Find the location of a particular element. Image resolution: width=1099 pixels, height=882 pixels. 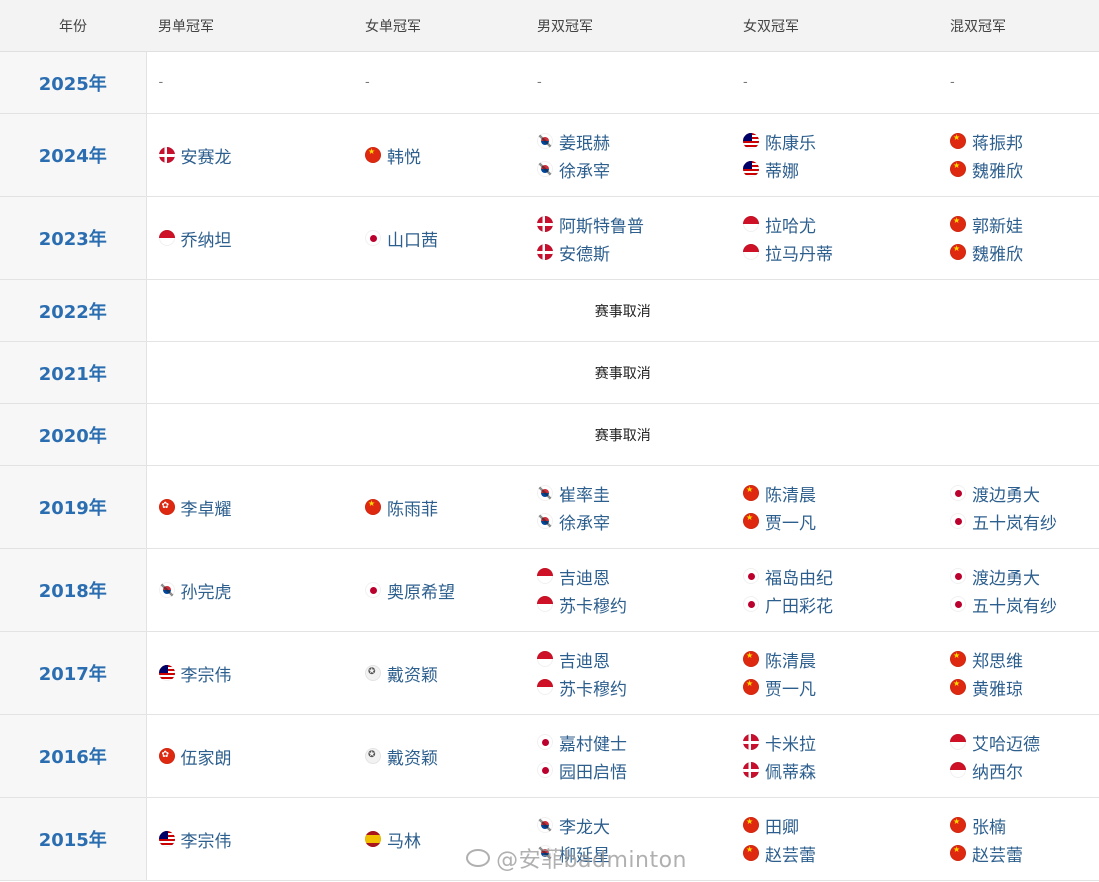

player-entry: 姜珉赫 is located at coordinates (634, 141).